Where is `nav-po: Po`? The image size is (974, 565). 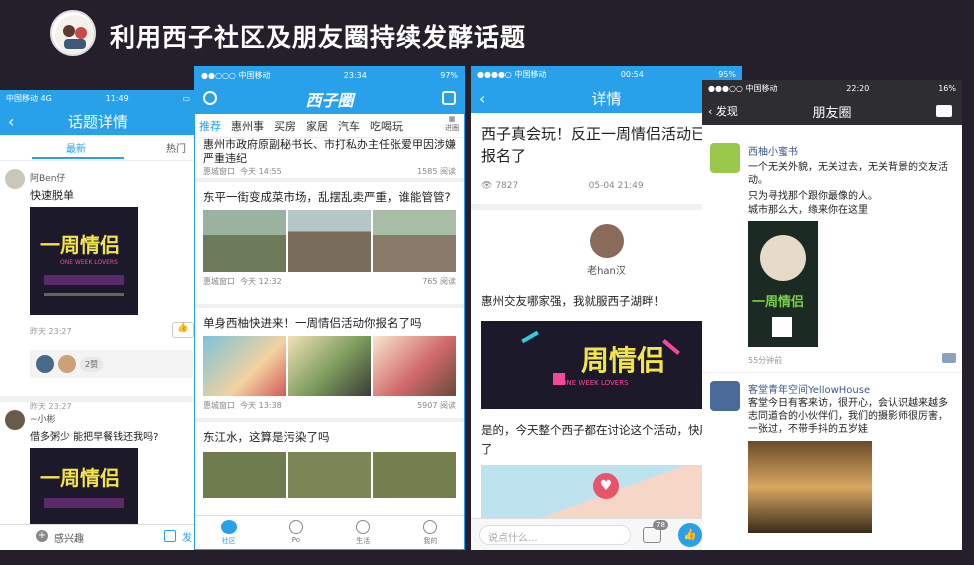
nav-po: Po is located at coordinates (295, 532).